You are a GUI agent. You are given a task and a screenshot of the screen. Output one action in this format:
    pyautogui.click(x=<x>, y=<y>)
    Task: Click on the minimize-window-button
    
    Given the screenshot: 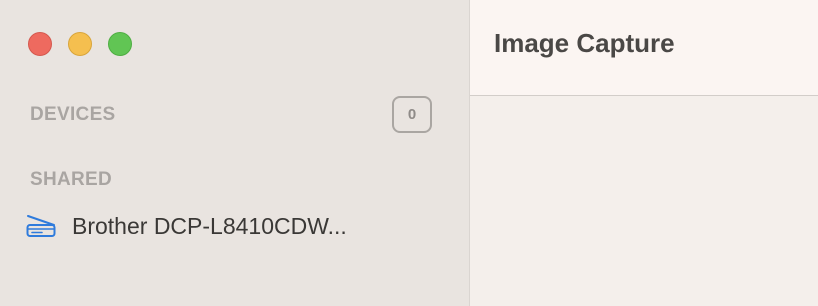 What is the action you would take?
    pyautogui.click(x=80, y=44)
    